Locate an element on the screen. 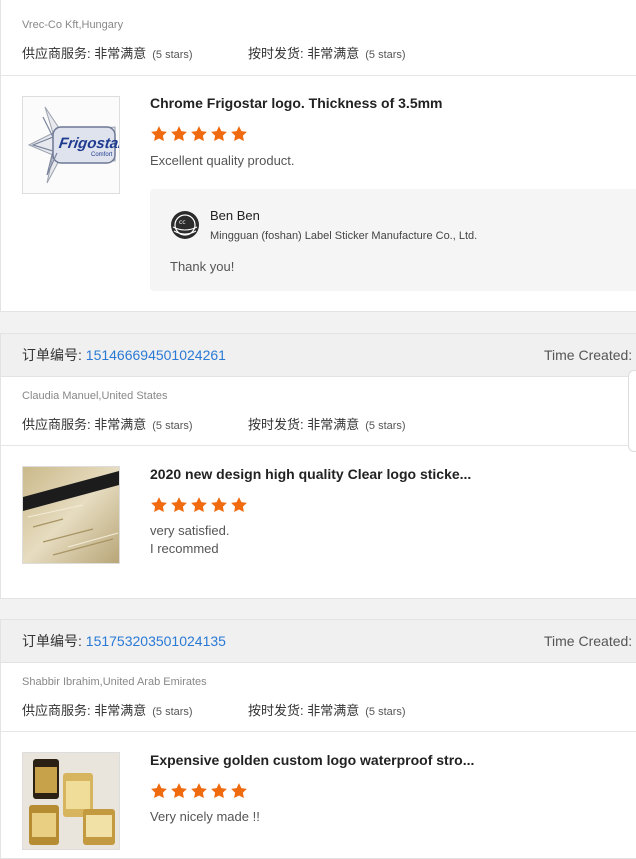 The height and width of the screenshot is (859, 636). thumb-logo-sub: Comfort is located at coordinates (102, 155).